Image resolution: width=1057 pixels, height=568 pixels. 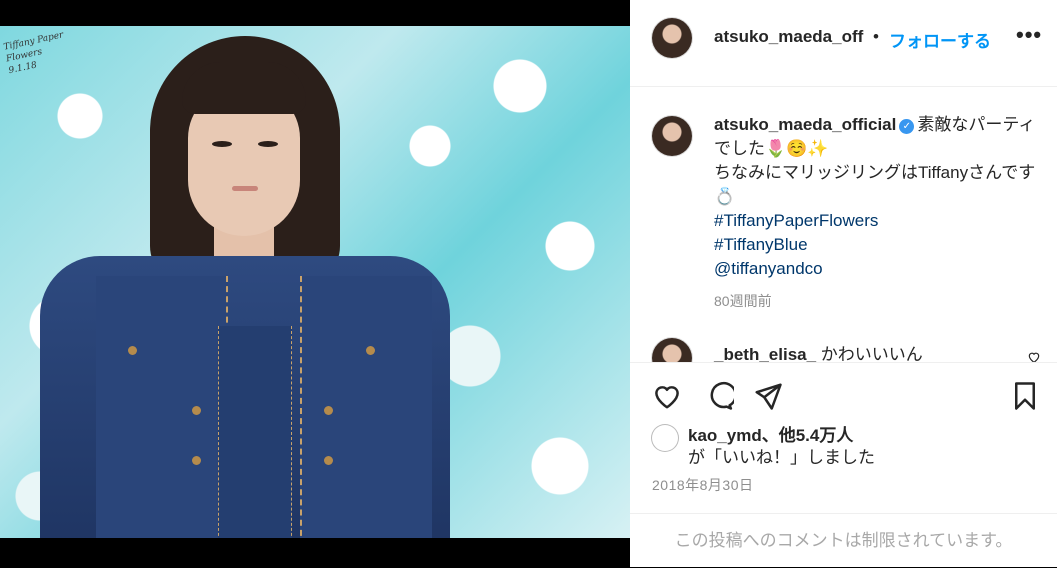 I want to click on post-date: 2018年8月30日, so click(x=703, y=485).